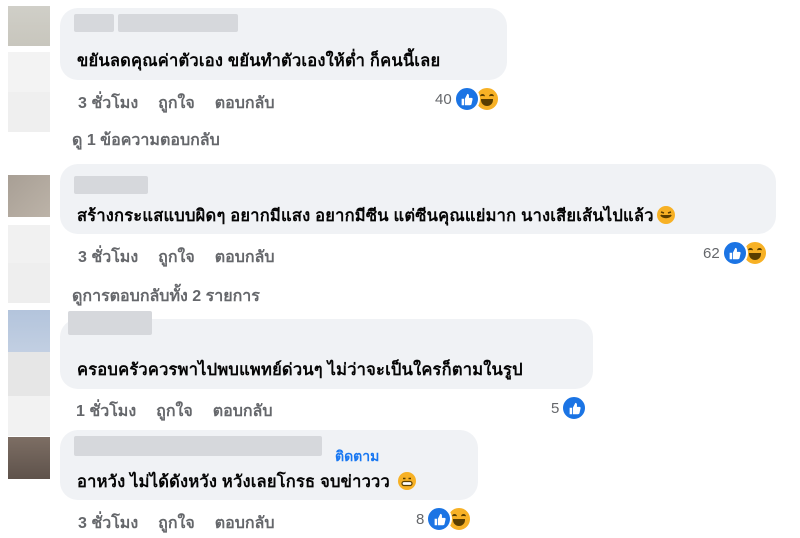 The height and width of the screenshot is (538, 800). I want to click on grinning-emoji, so click(406, 481).